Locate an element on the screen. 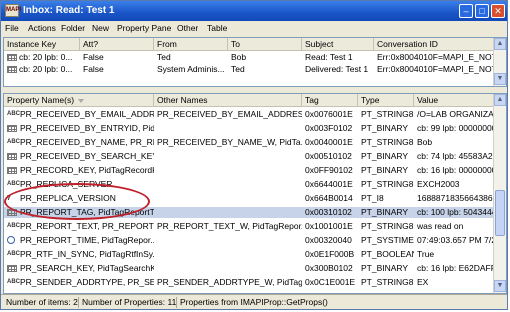 This screenshot has width=510, height=312. menu-item-new: New is located at coordinates (100, 28).